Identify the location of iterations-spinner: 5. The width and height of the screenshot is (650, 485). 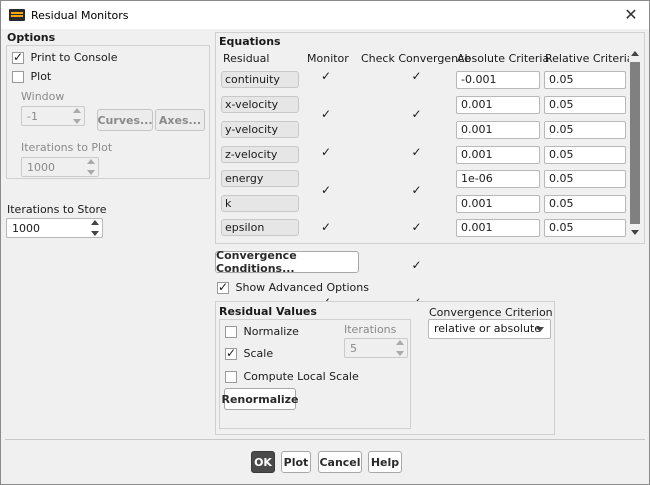
(376, 348).